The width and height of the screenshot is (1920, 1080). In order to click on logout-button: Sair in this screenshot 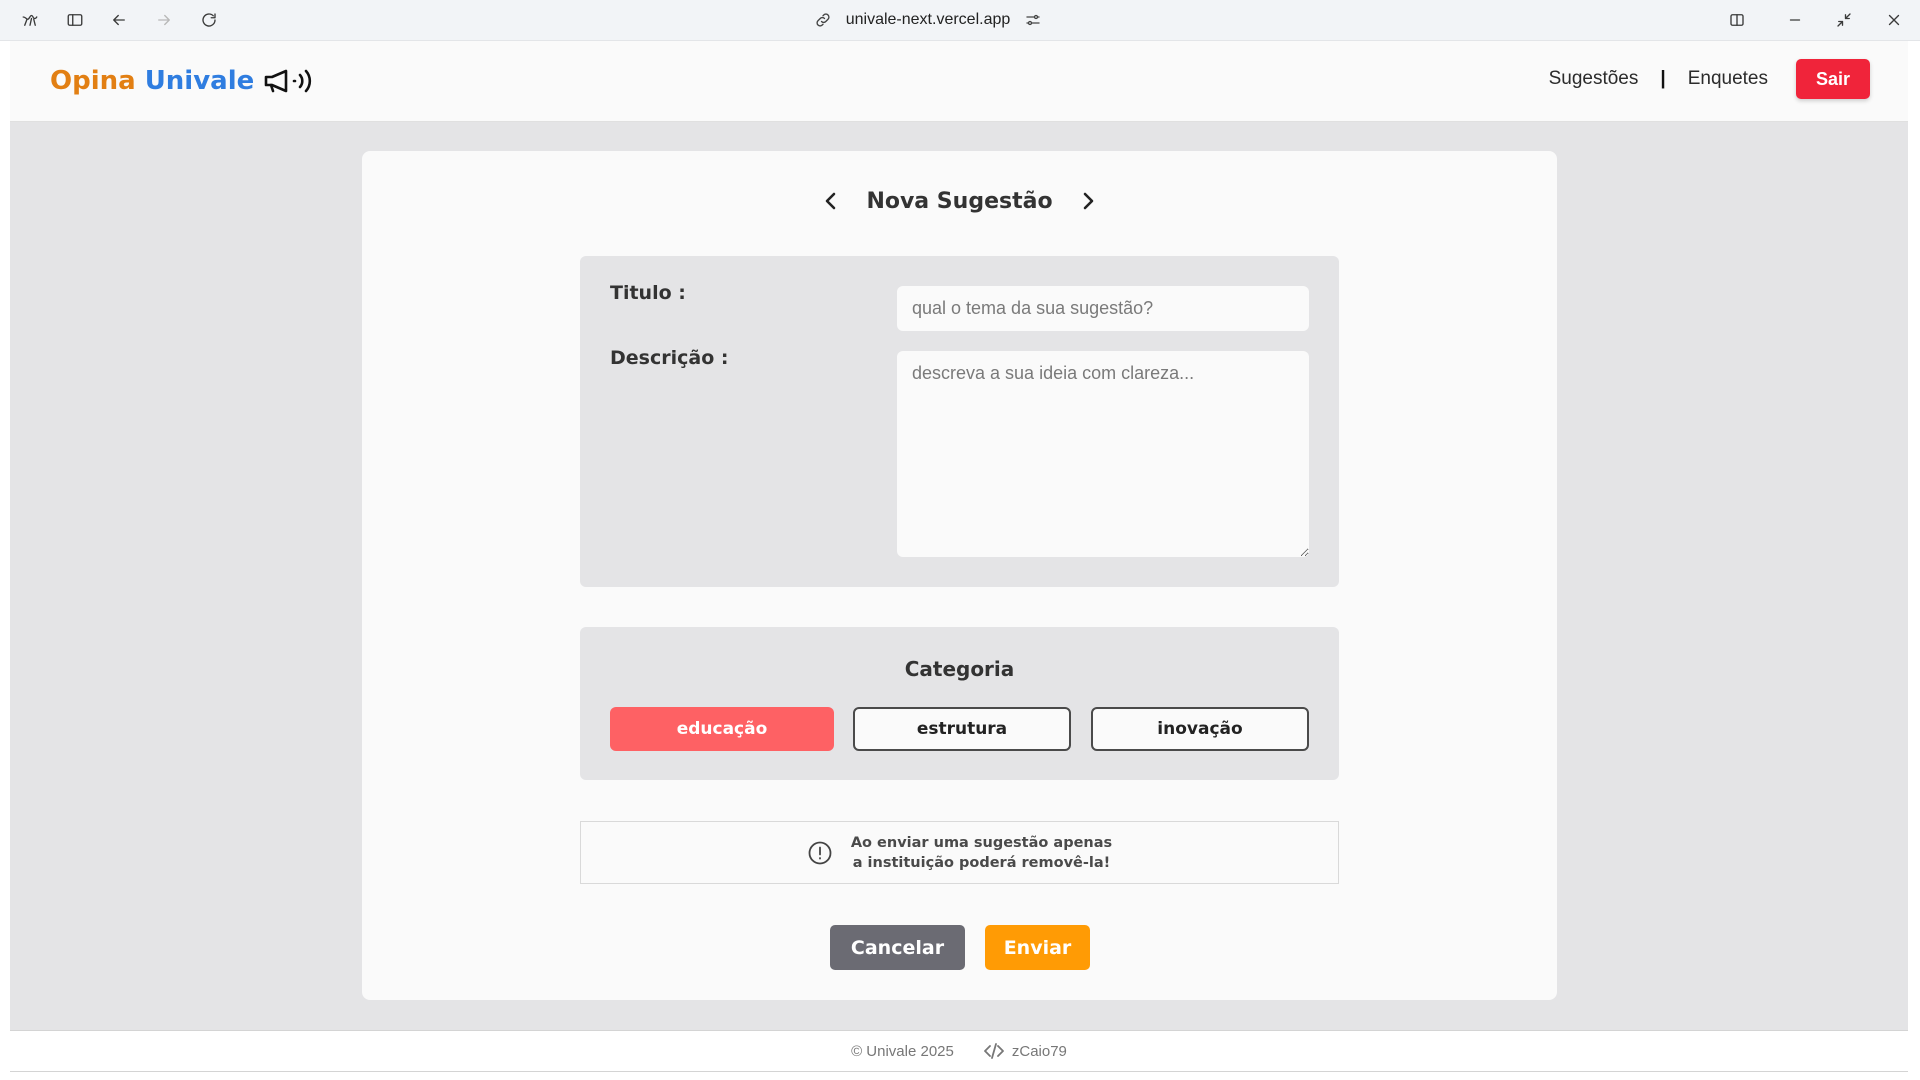, I will do `click(1833, 79)`.